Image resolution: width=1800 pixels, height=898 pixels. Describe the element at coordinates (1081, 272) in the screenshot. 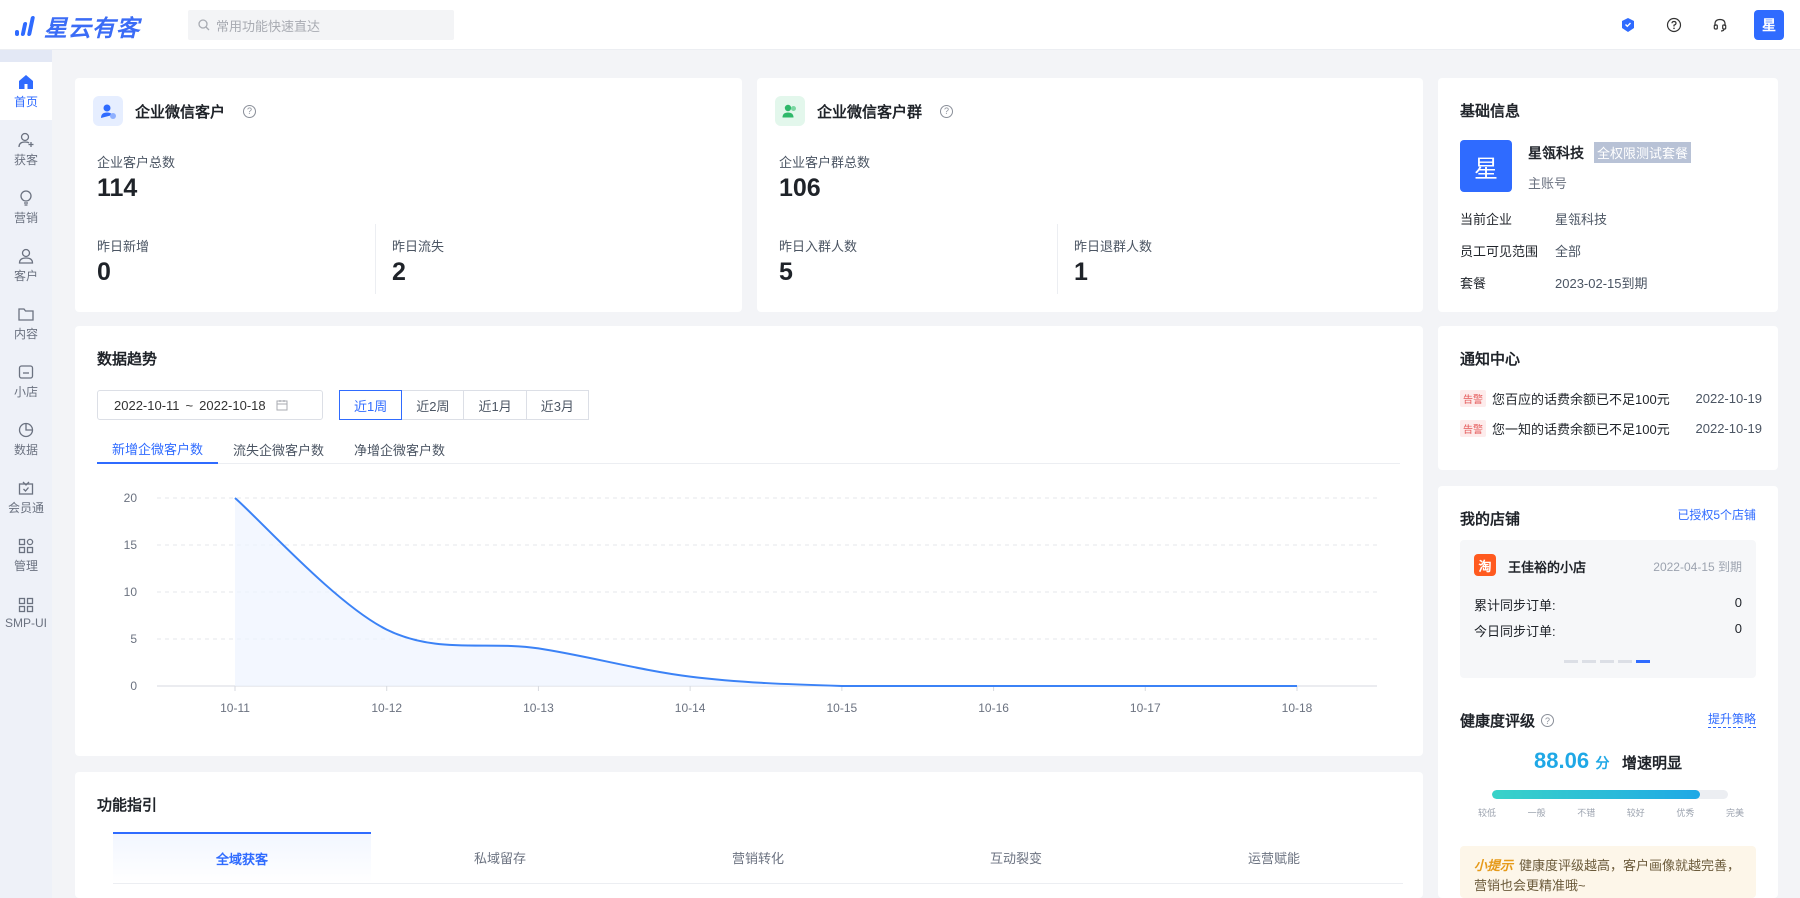

I see `group-quit-value: 1` at that location.